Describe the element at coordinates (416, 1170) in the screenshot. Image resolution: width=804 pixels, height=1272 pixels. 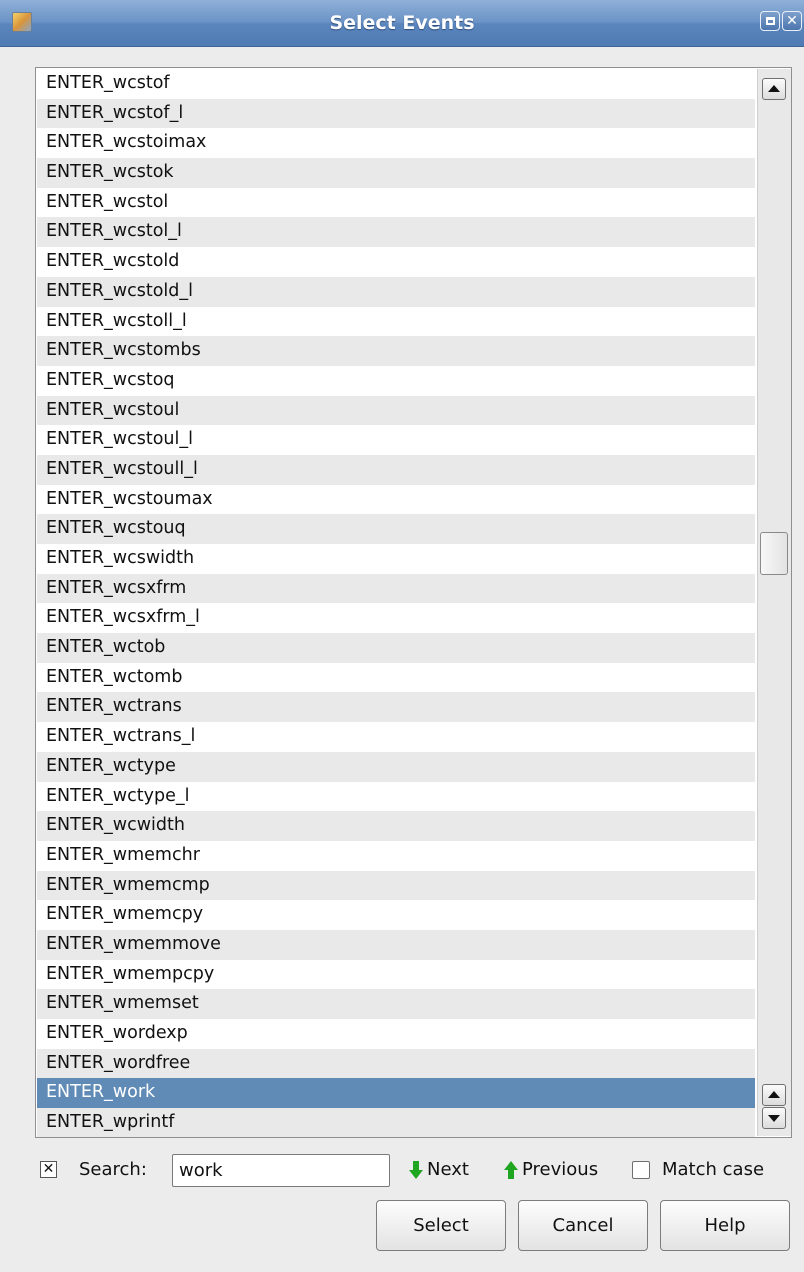
I see `arrow-down-green-icon` at that location.